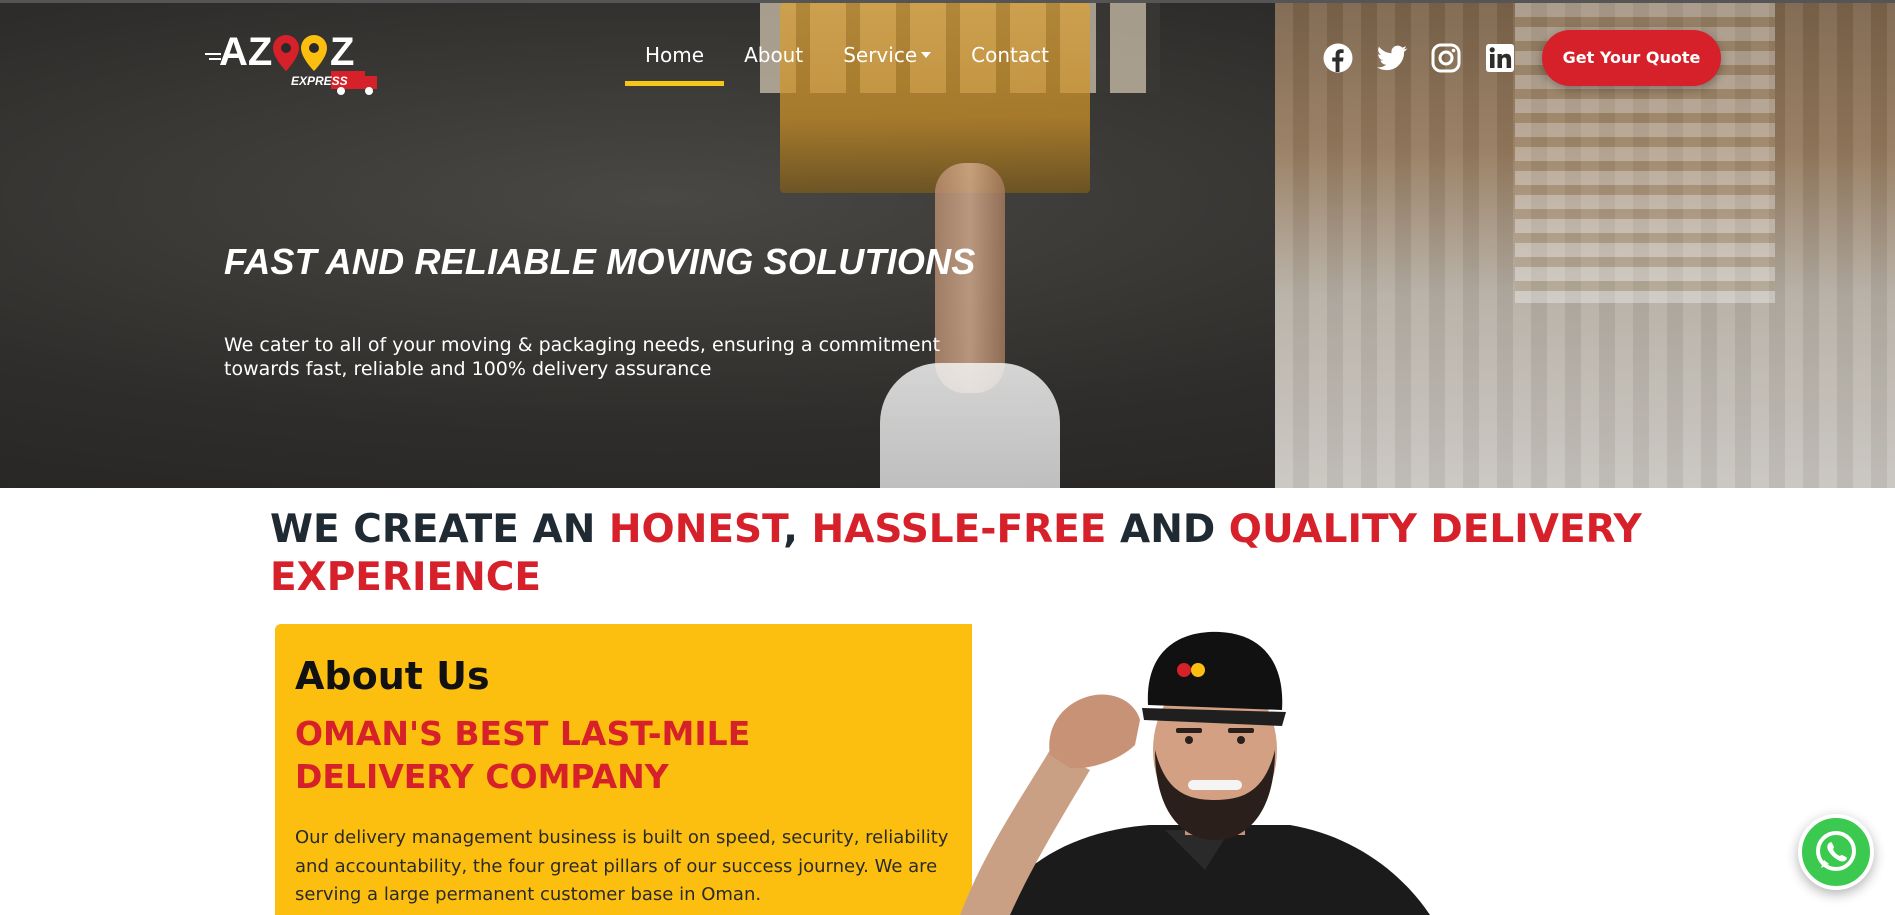 Image resolution: width=1895 pixels, height=915 pixels. What do you see at coordinates (959, 529) in the screenshot?
I see `headline-highlight-hassle-free: HASSLE-FREE` at bounding box center [959, 529].